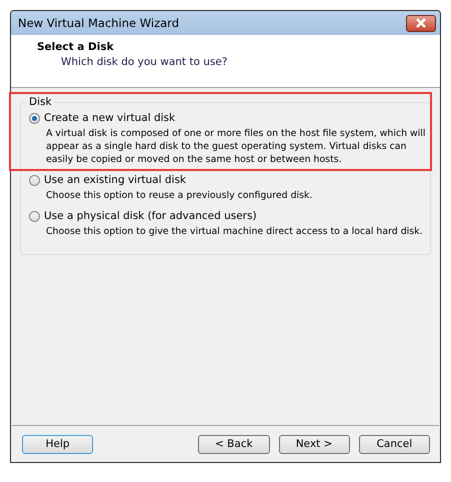  What do you see at coordinates (150, 216) in the screenshot?
I see `option-label: Use a physical disk (for advanced users)` at bounding box center [150, 216].